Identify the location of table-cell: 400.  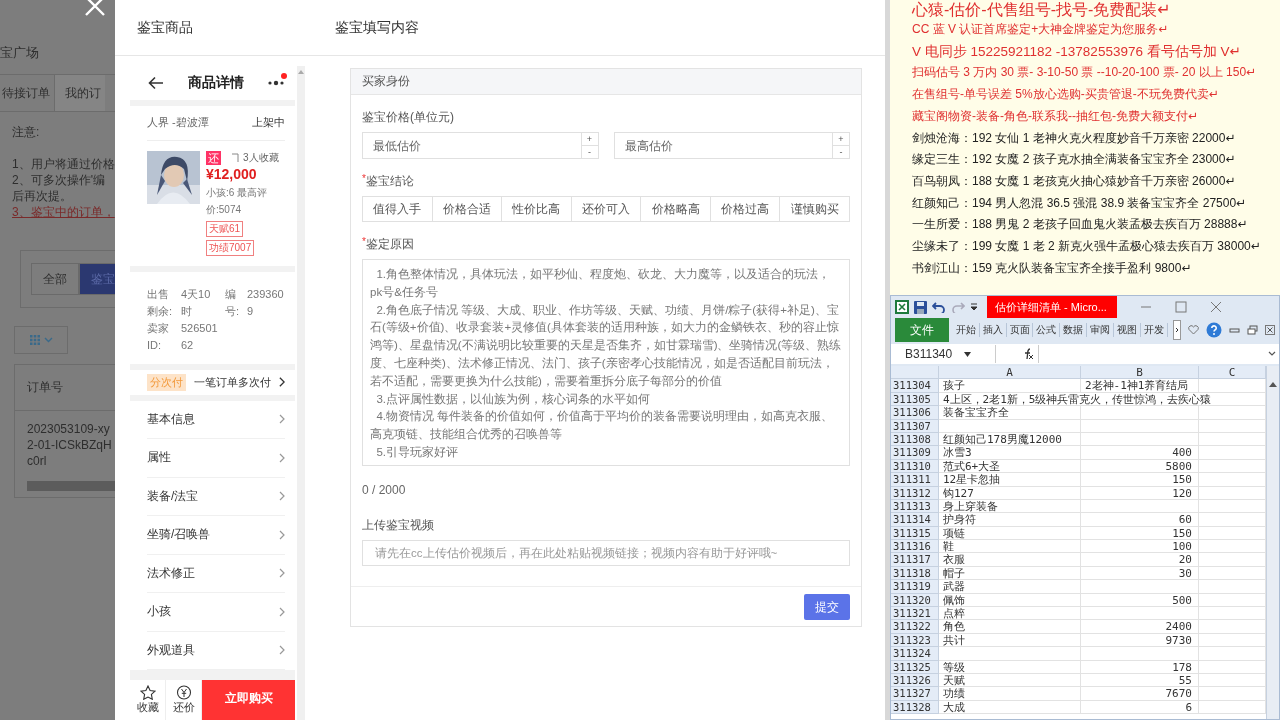
(1140, 453).